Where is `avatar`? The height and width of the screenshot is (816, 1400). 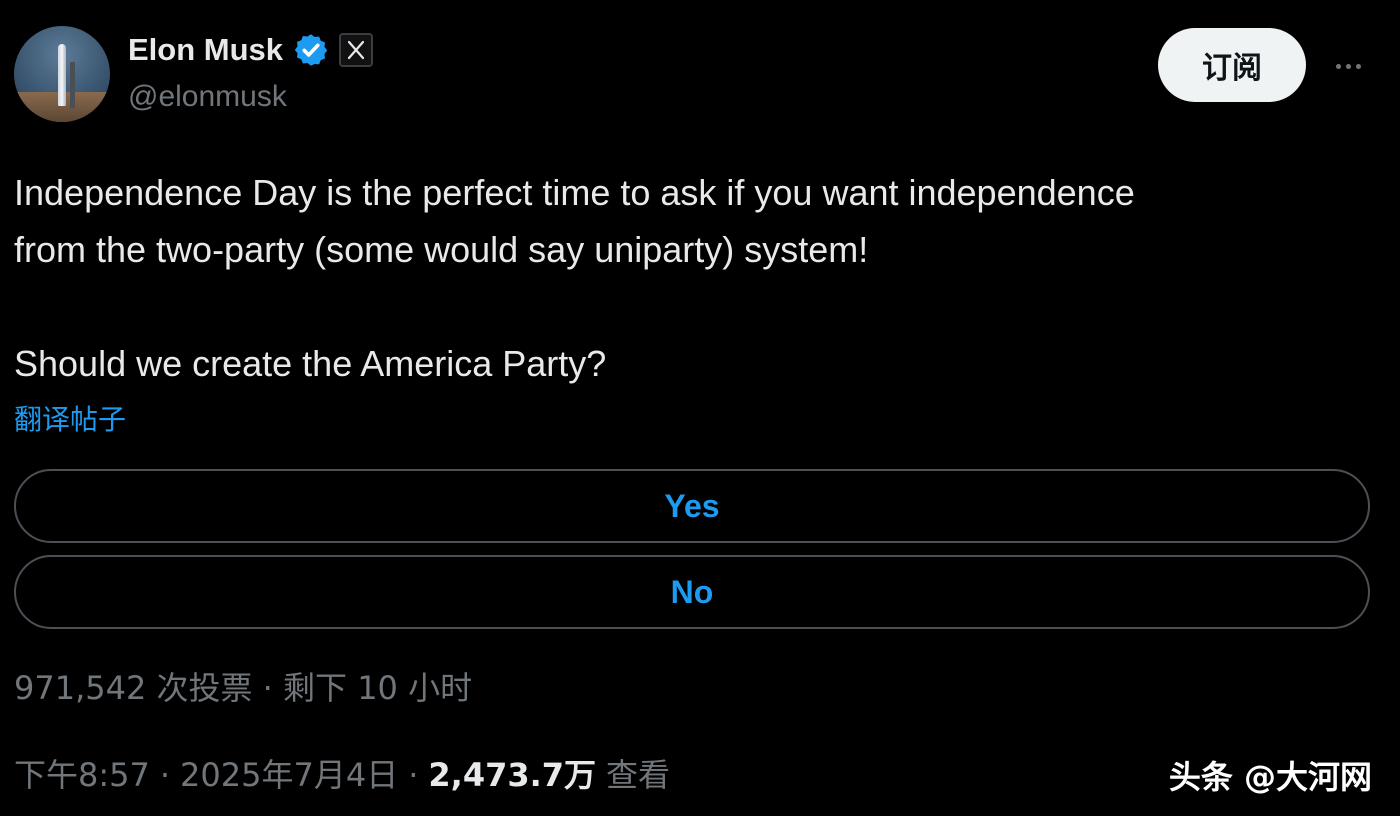
avatar is located at coordinates (62, 74).